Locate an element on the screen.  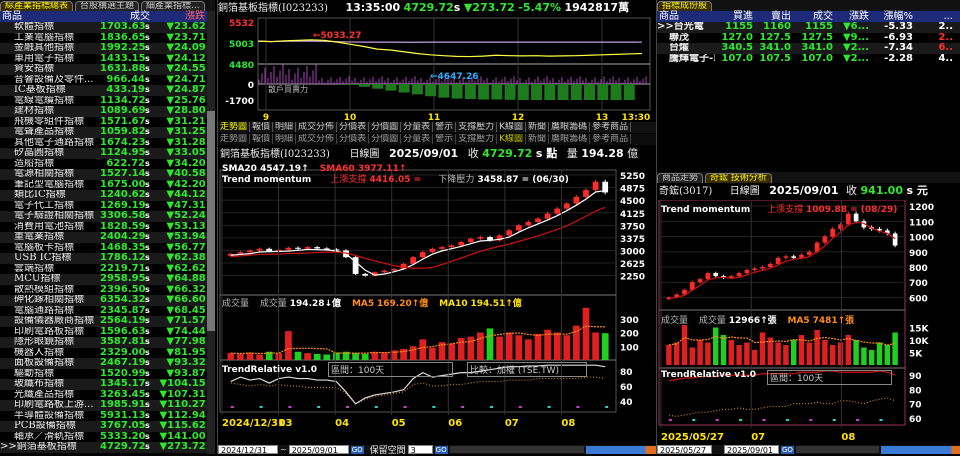
component-cell: 4.. is located at coordinates (945, 58).